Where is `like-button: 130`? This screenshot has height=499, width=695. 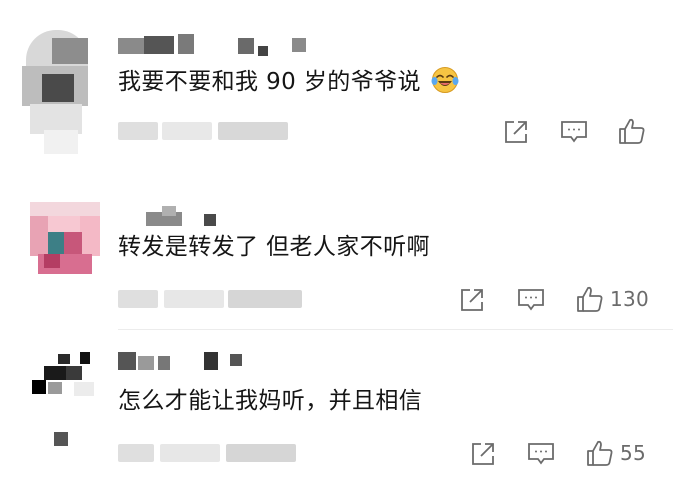
like-button: 130 is located at coordinates (612, 299).